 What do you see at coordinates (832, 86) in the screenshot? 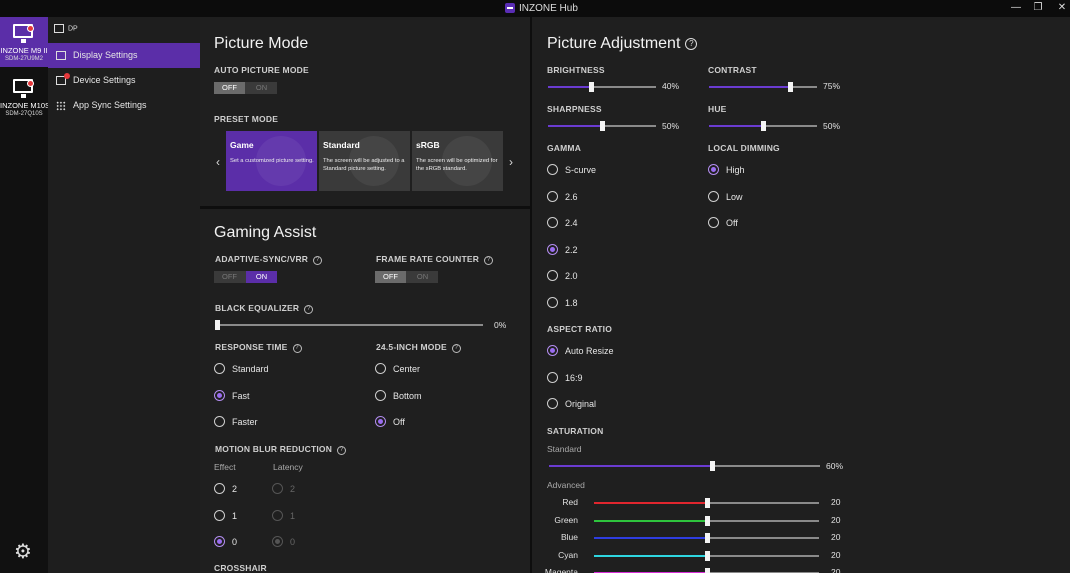
I see `contrast-value: 75%` at bounding box center [832, 86].